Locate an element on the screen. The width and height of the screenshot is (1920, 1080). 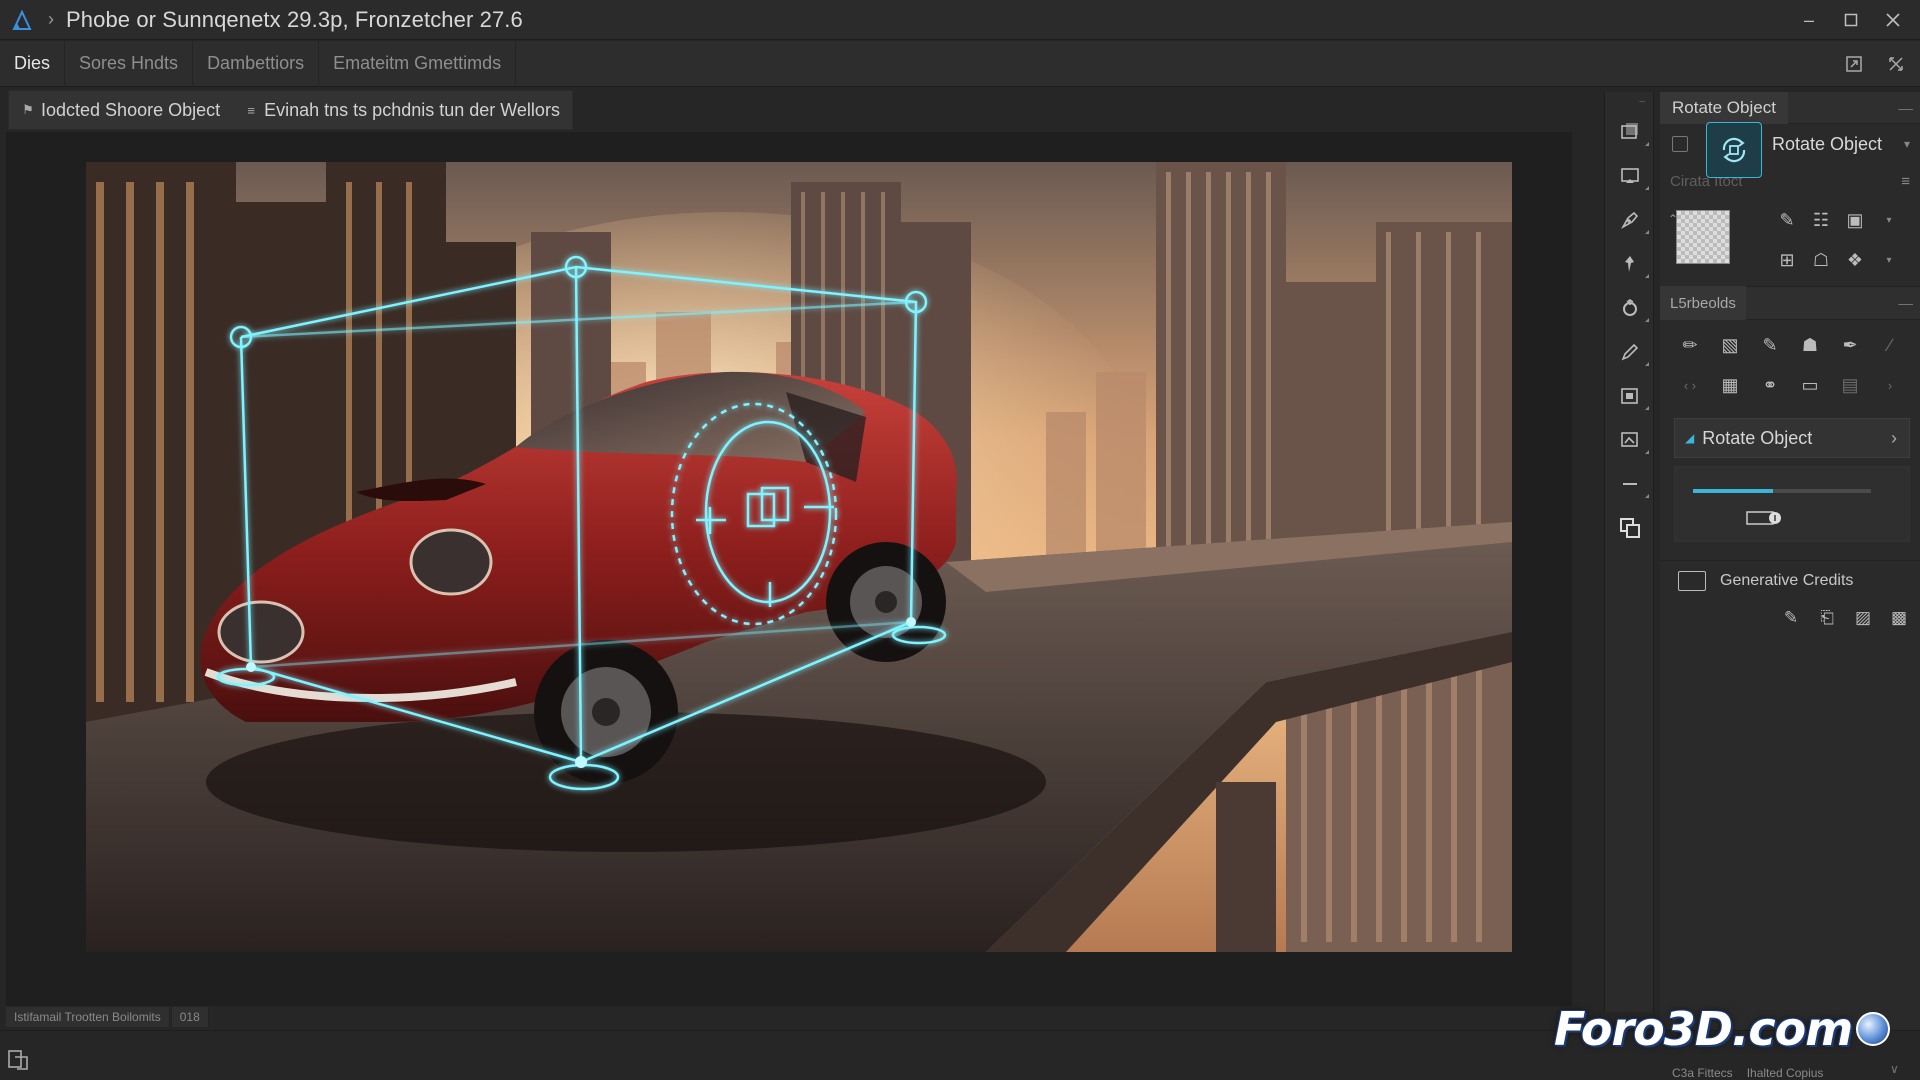
tools-collapse-icon is located at coordinates (1896, 64).